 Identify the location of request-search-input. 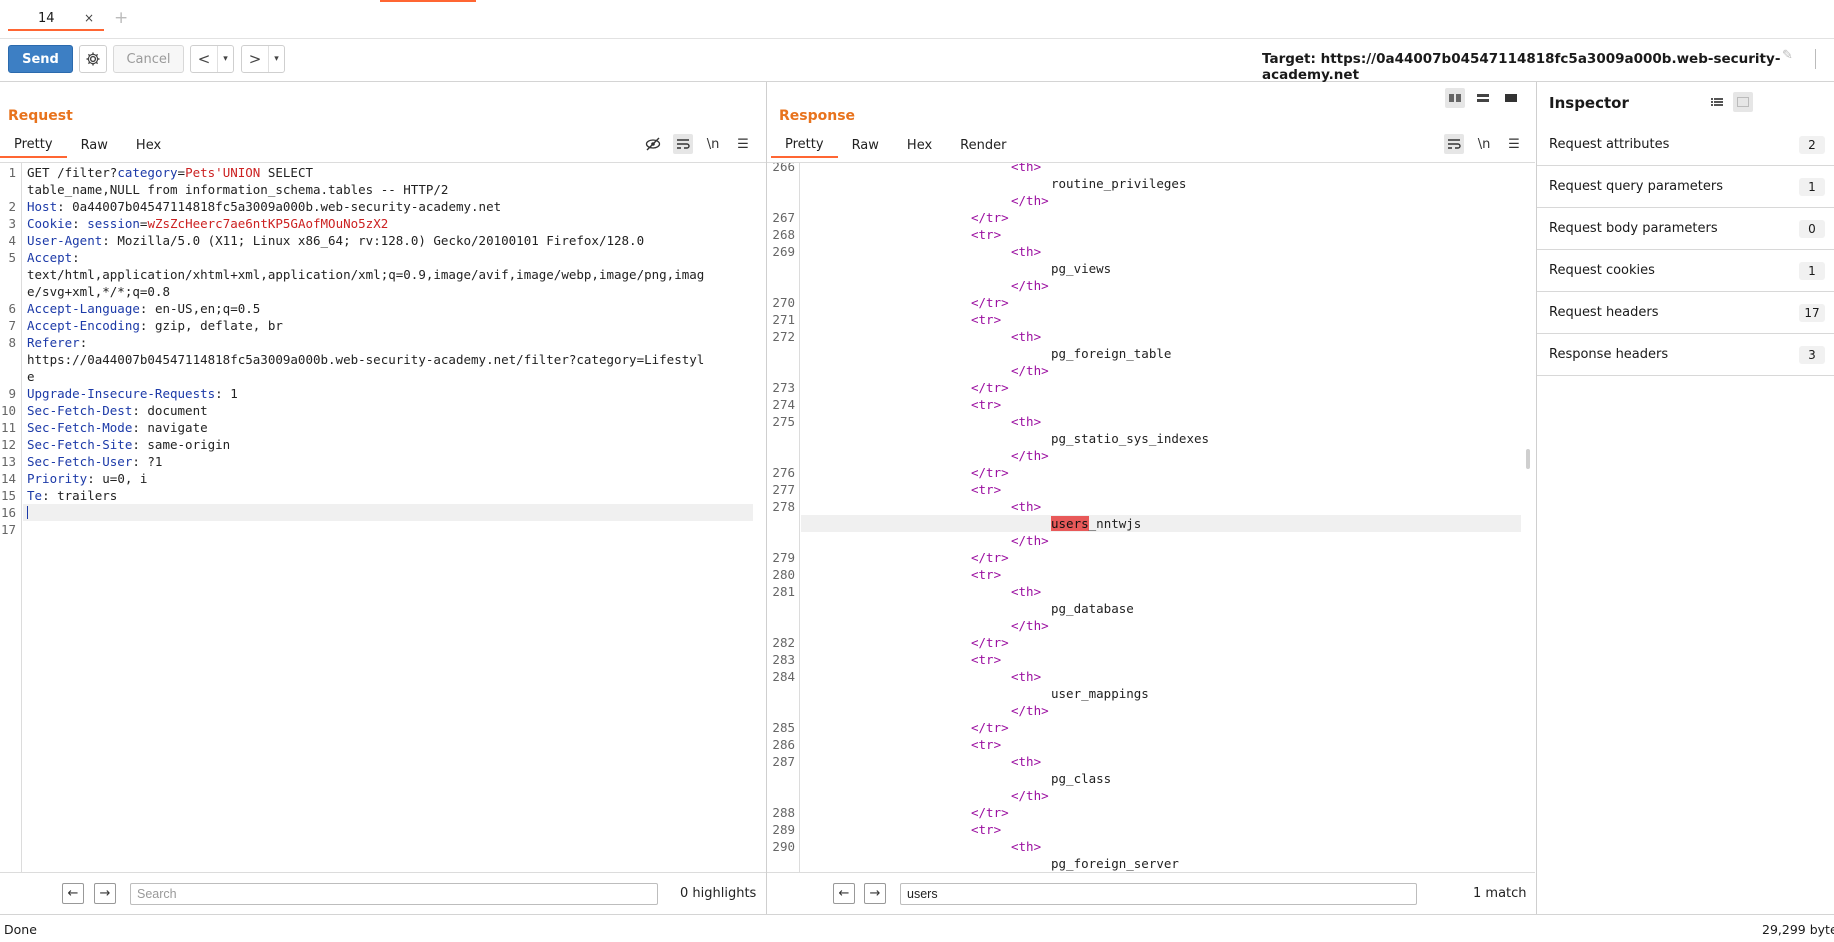
(394, 894).